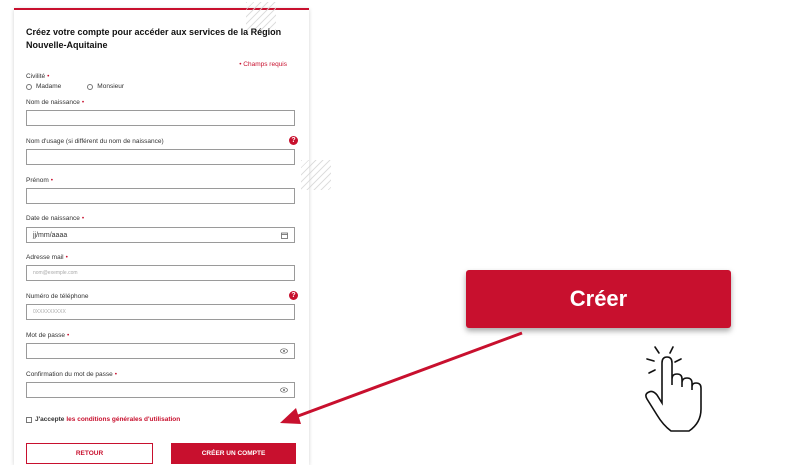 The height and width of the screenshot is (465, 787). Describe the element at coordinates (293, 140) in the screenshot. I see `usage-name-help-icon: ?` at that location.